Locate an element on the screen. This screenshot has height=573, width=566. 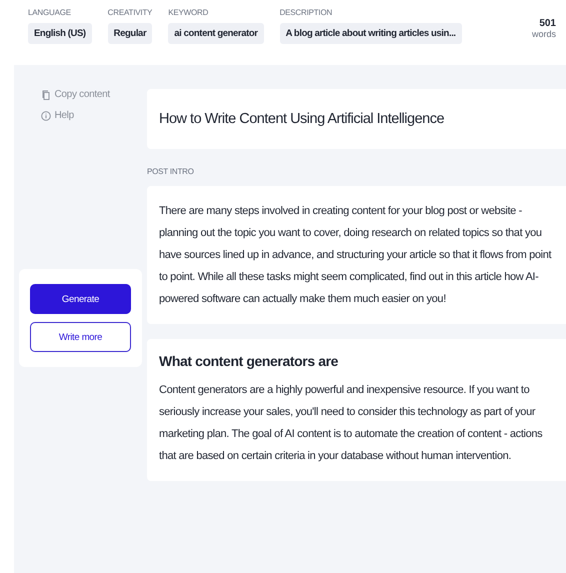
section-text: There are many steps involved in creating content for your blog post or website - planning out the topic you want to cover, doing research on related topics so that you have sources lined up in advance, and structuring your article so that it flows from point to point. While all these tasks might seem complicated, find out in this article how AI-powered software can actually make them much easier on you! is located at coordinates (355, 255).